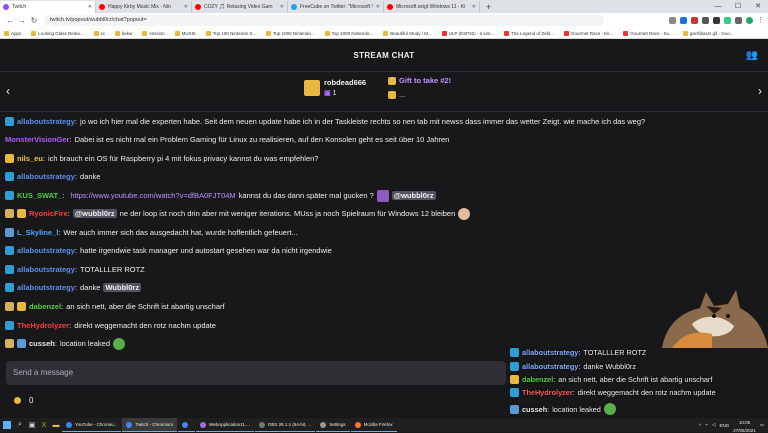 This screenshot has height=433, width=768. I want to click on language-indicator: ENG, so click(724, 425).